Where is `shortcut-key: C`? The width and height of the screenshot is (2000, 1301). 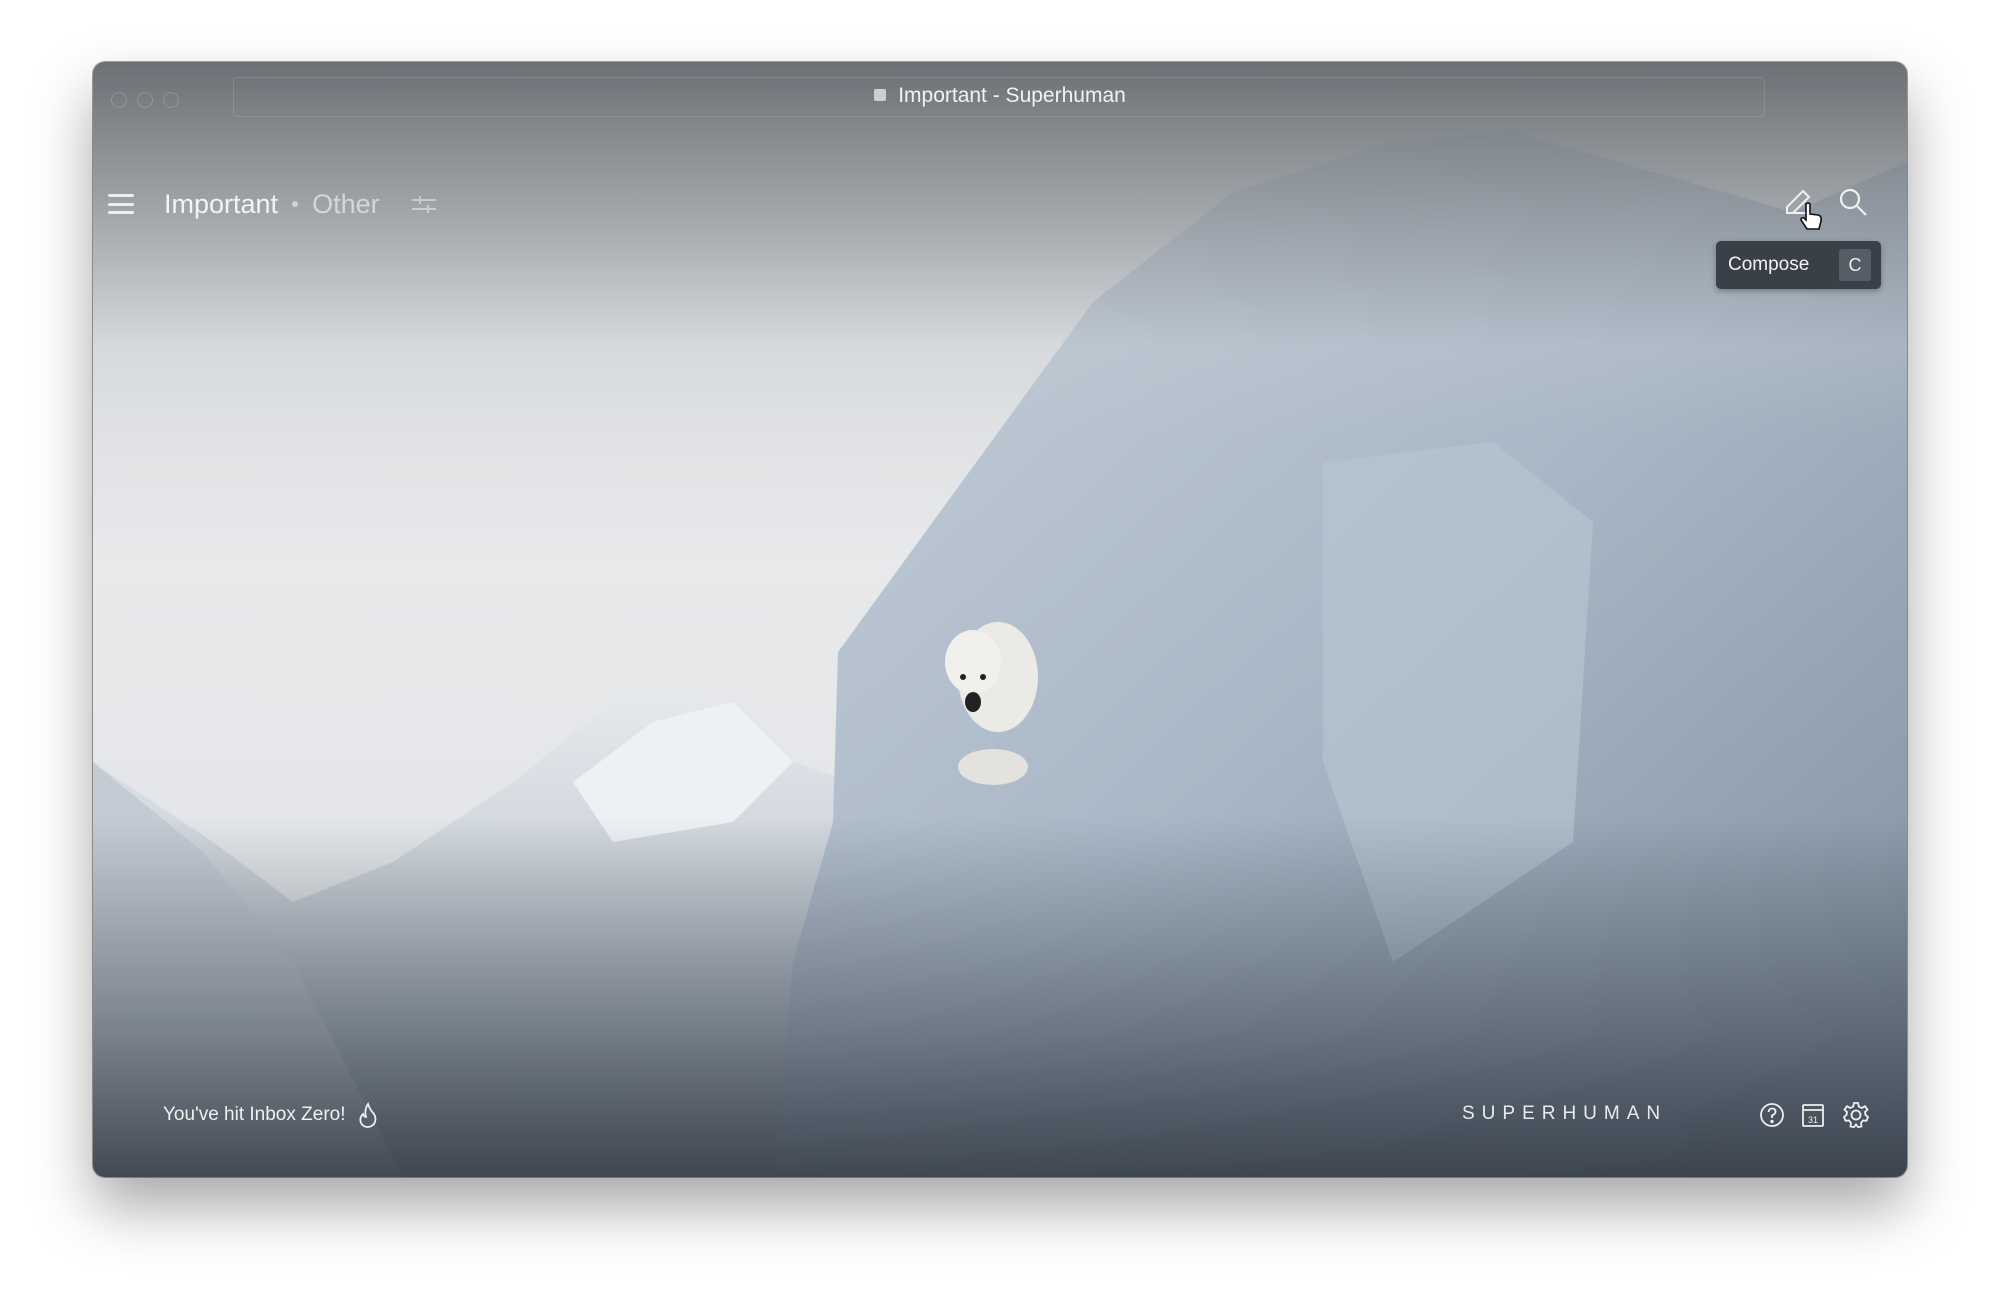 shortcut-key: C is located at coordinates (1855, 265).